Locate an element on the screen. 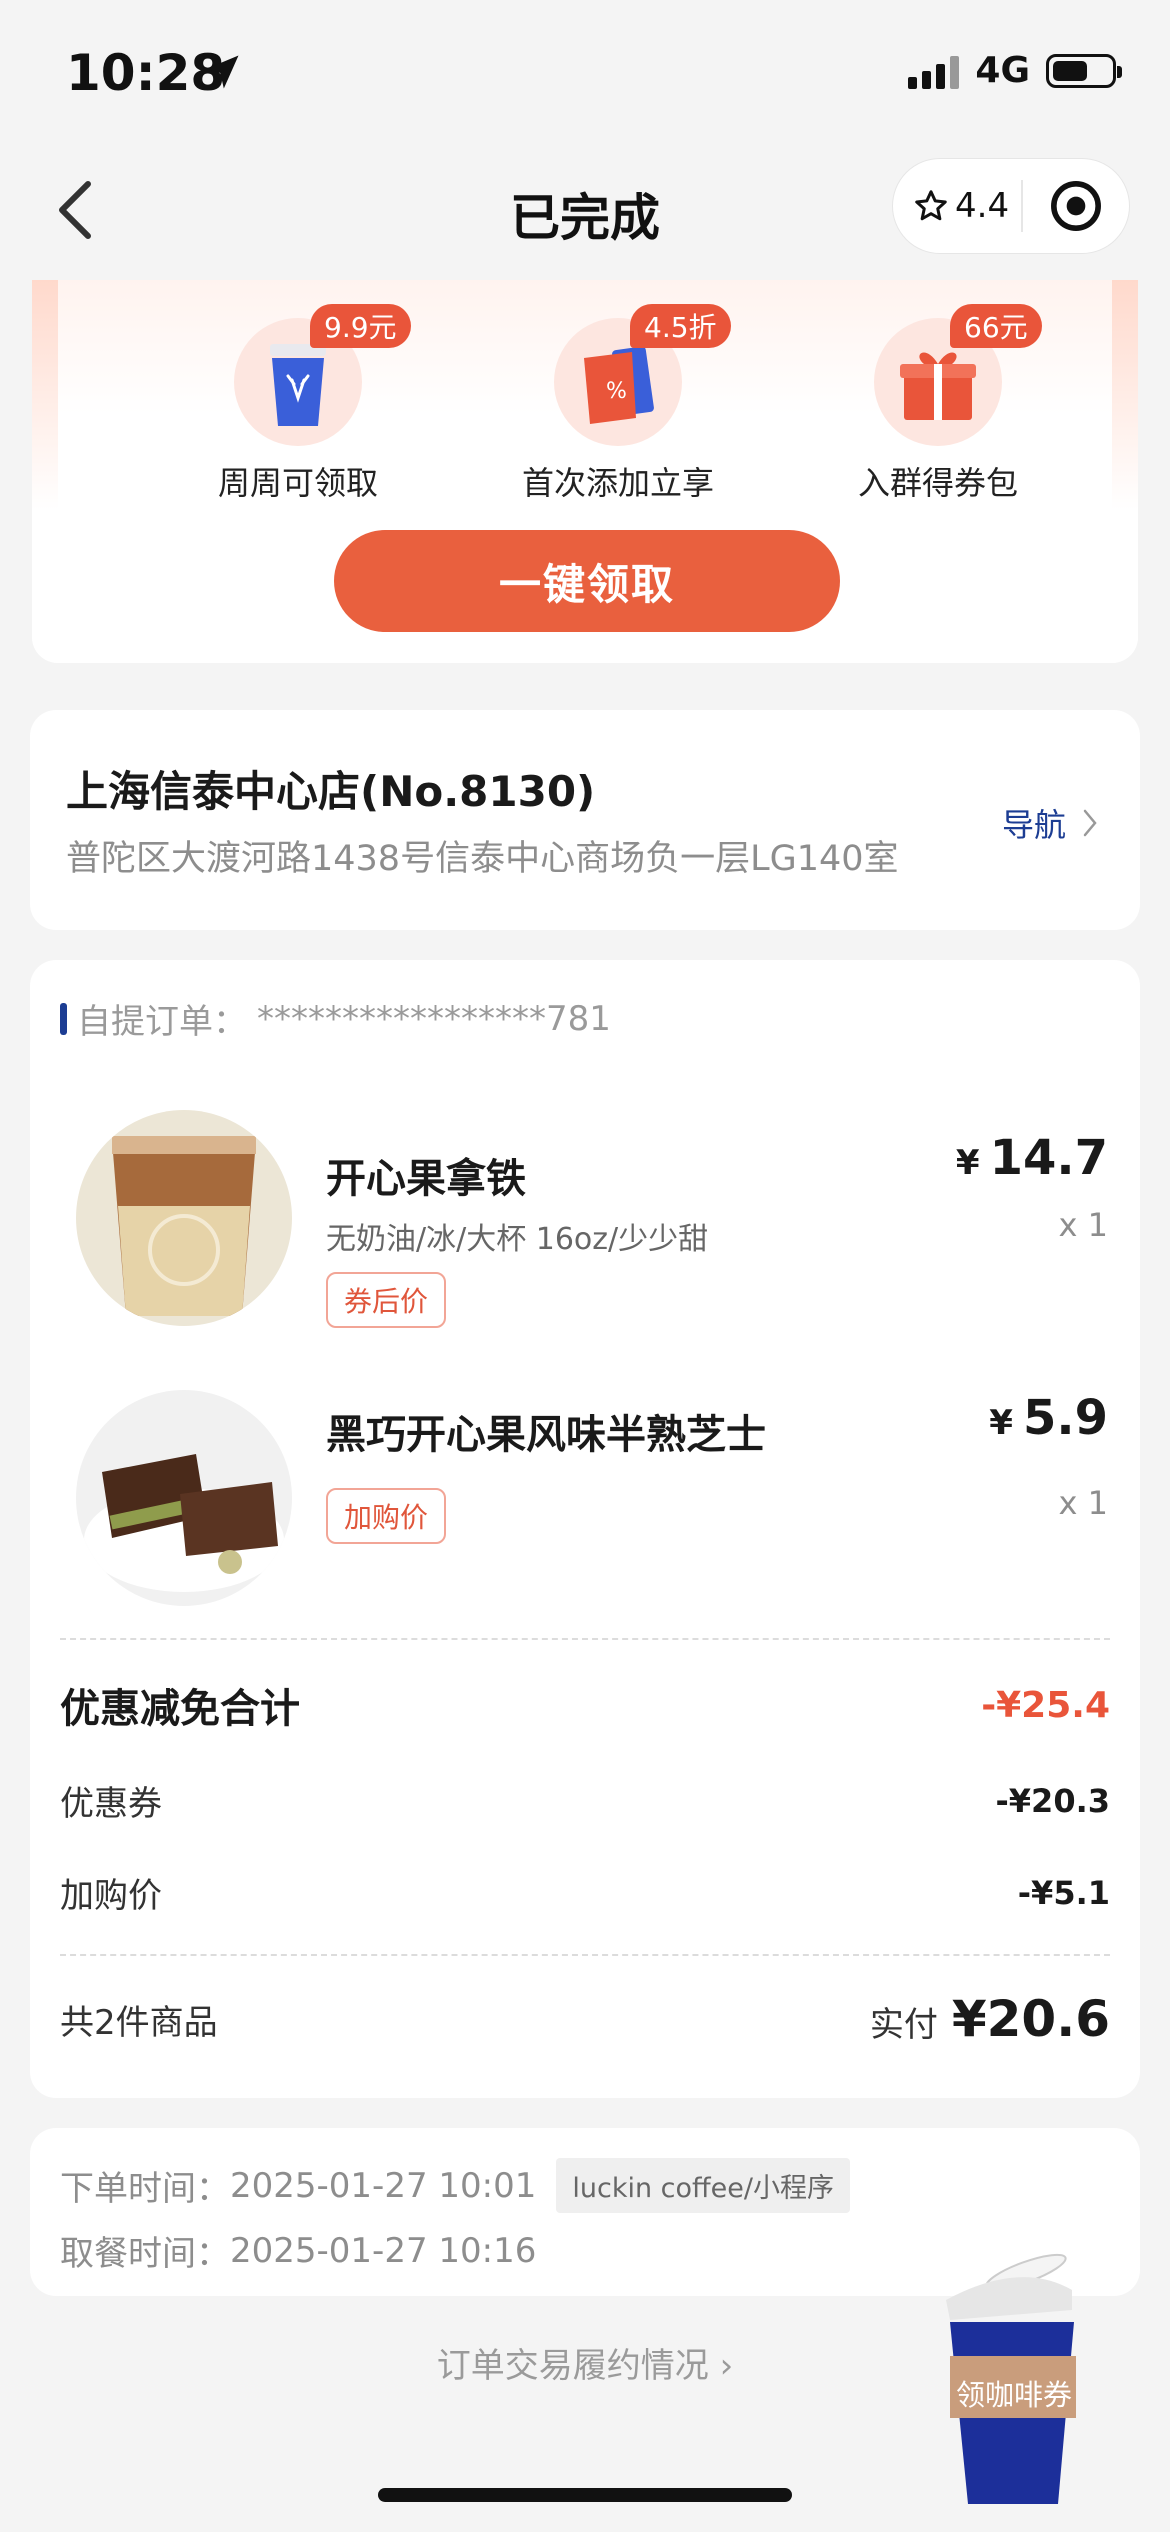  price-tag: 加购价 is located at coordinates (386, 1516).